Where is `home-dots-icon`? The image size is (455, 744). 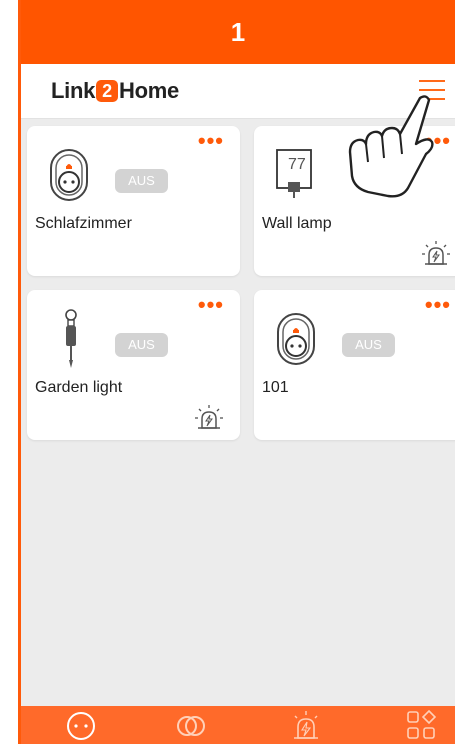
home-dots-icon is located at coordinates (81, 726).